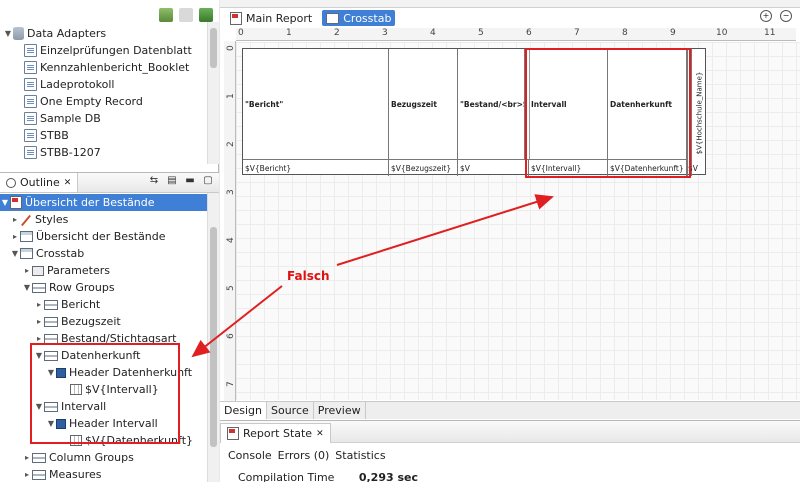 The height and width of the screenshot is (482, 800). Describe the element at coordinates (243, 410) in the screenshot. I see `tab-design: Design` at that location.